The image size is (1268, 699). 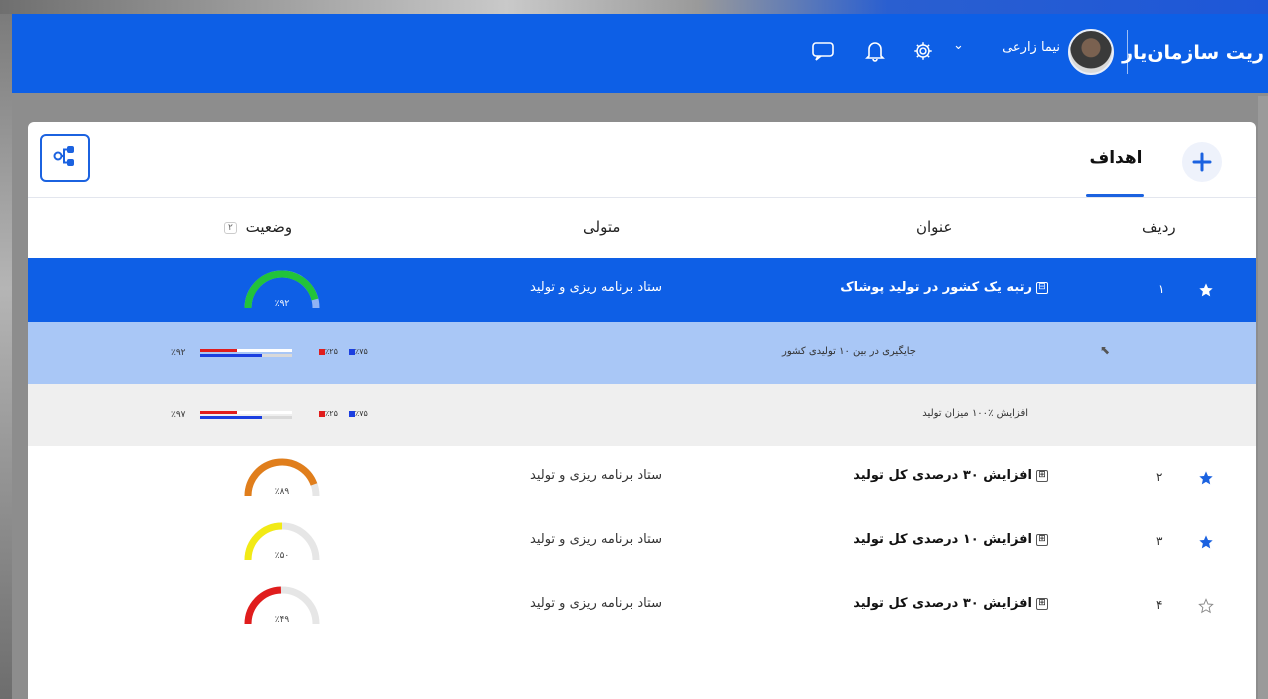 I want to click on gauge-label: ٪۸۹, so click(x=282, y=492).